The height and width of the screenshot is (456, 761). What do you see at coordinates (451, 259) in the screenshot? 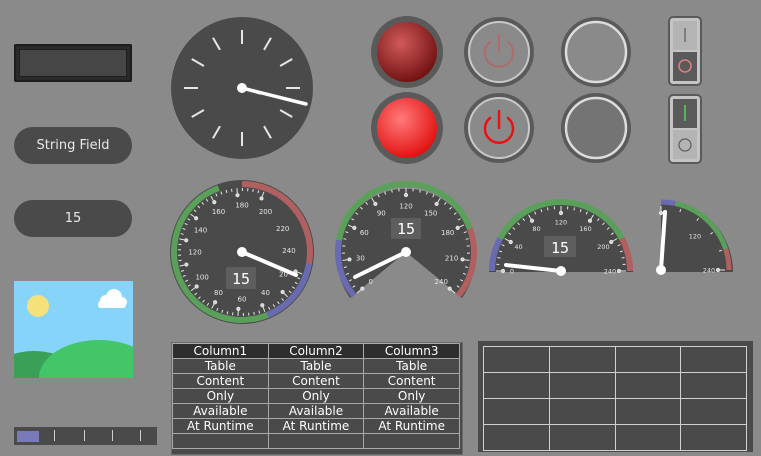
I see `gauge-tick-label: 210` at bounding box center [451, 259].